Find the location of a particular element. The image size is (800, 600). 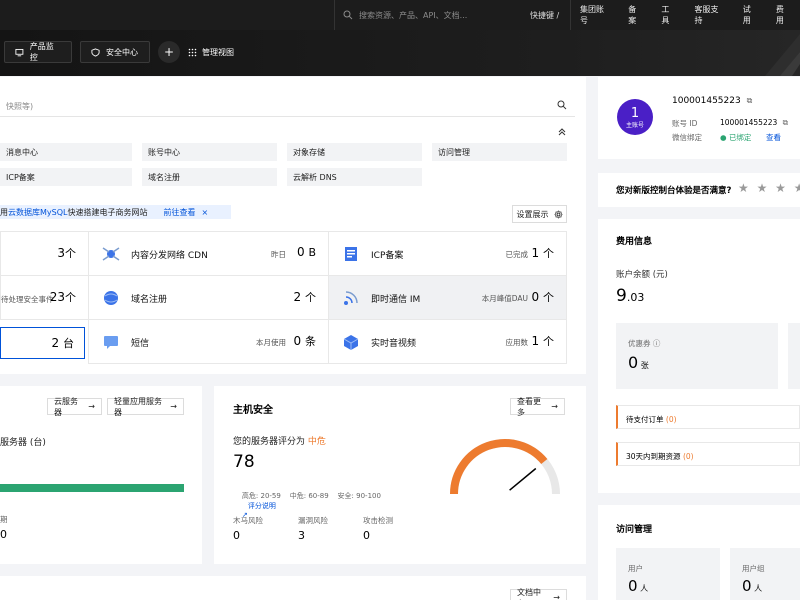

wechat-status-text: 已绑定 is located at coordinates (740, 137).